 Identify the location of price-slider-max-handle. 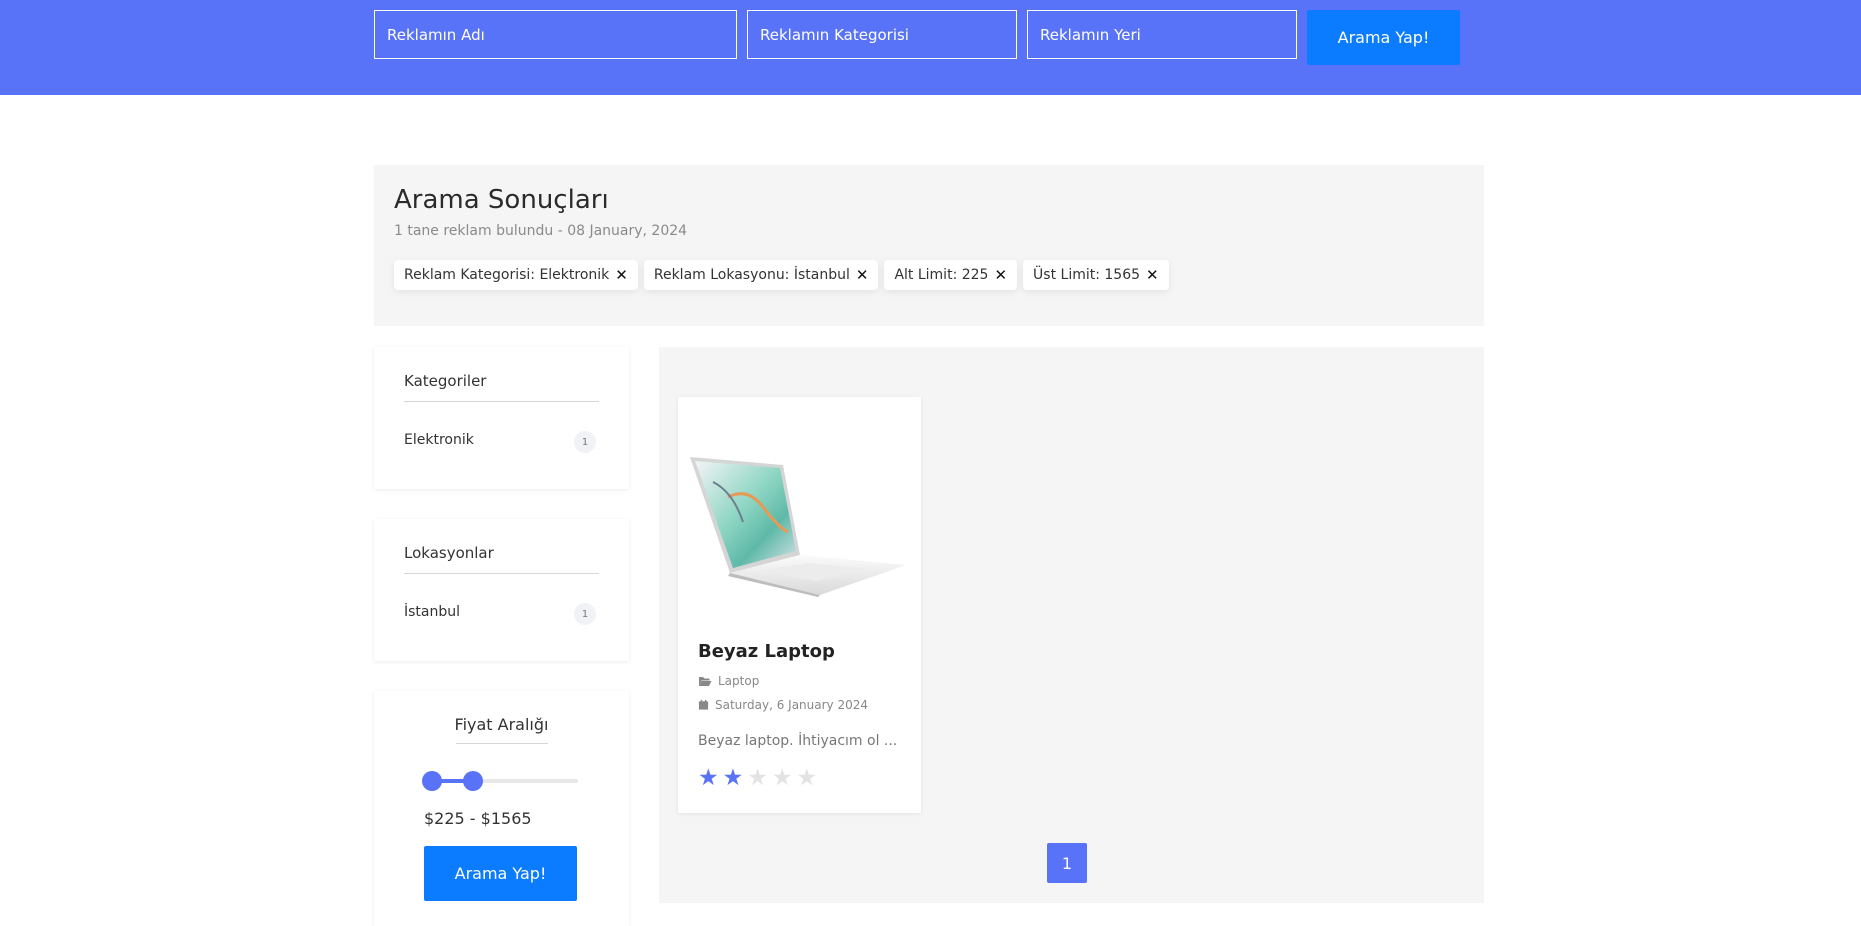
(473, 781).